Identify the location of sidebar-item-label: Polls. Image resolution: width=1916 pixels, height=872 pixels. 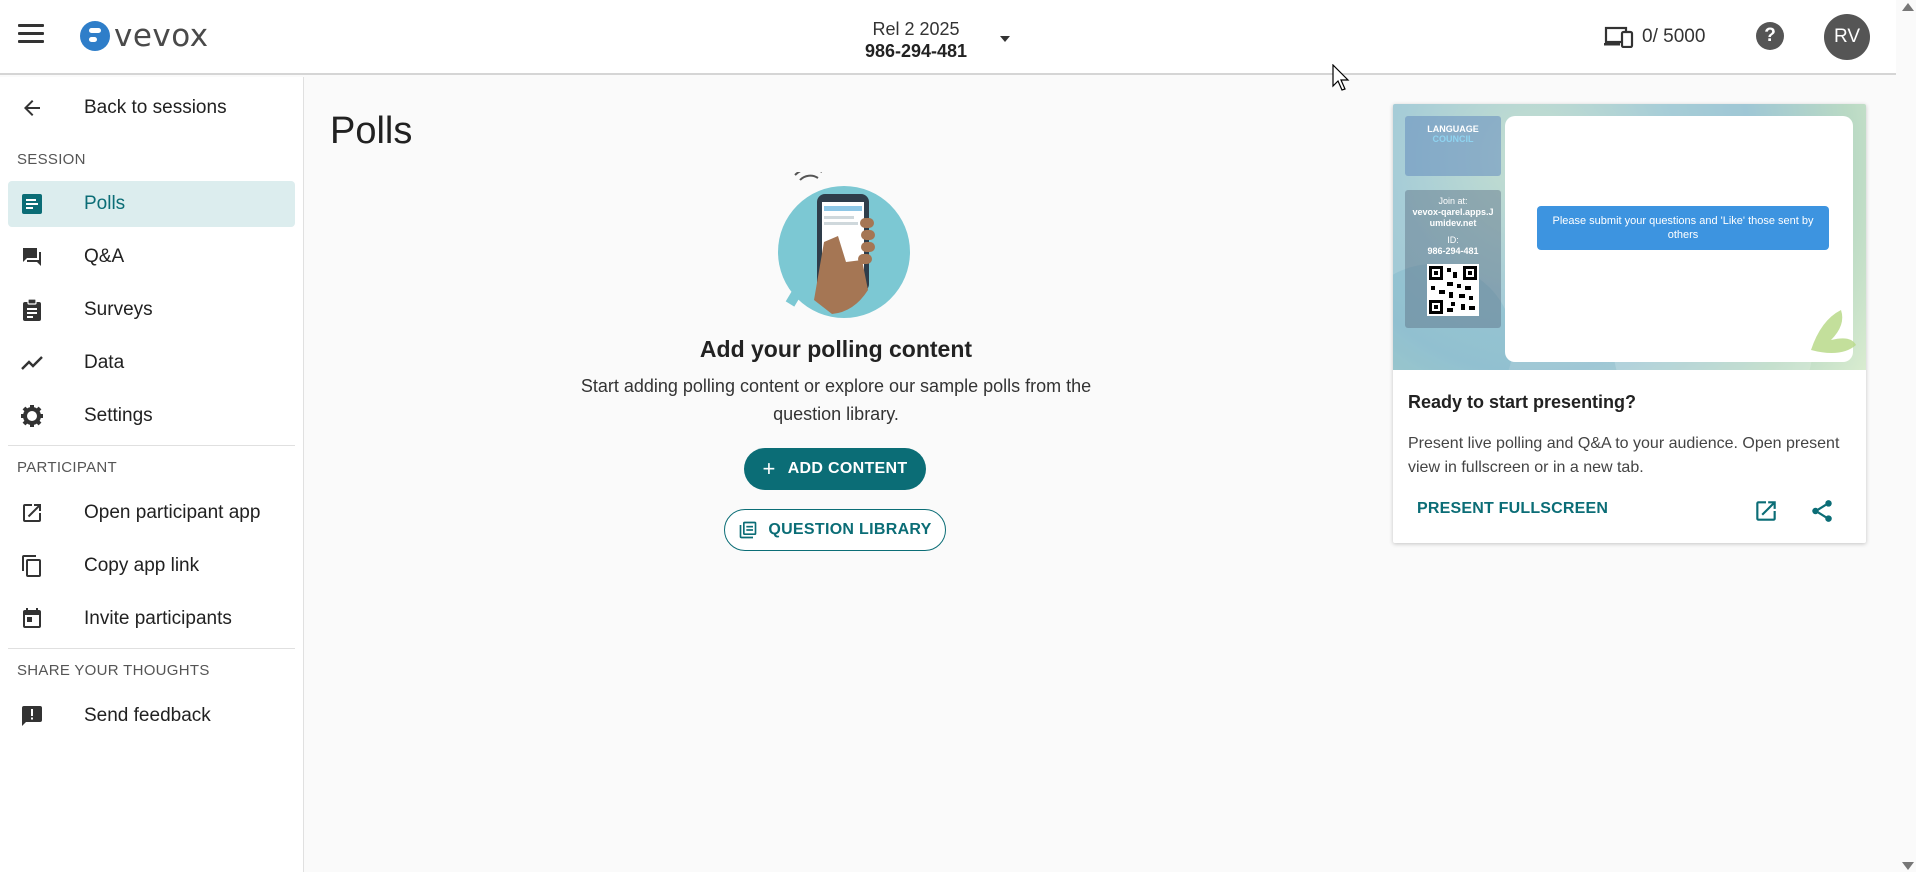
(105, 203).